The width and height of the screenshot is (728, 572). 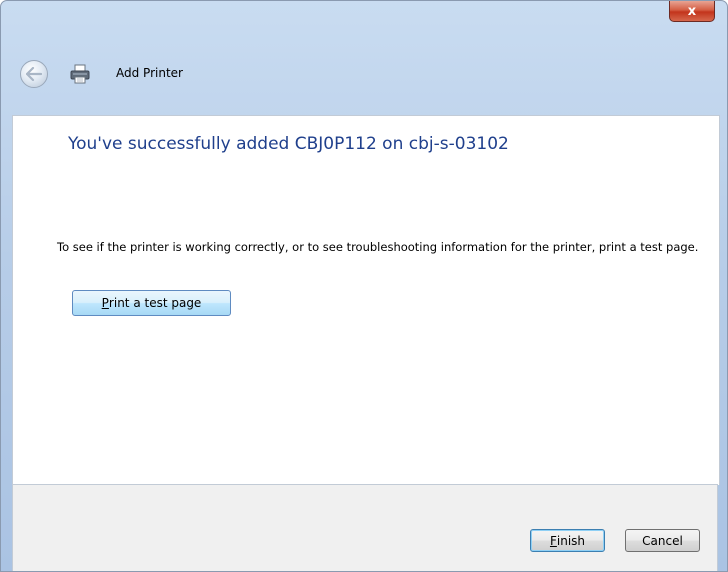 I want to click on back-button, so click(x=34, y=74).